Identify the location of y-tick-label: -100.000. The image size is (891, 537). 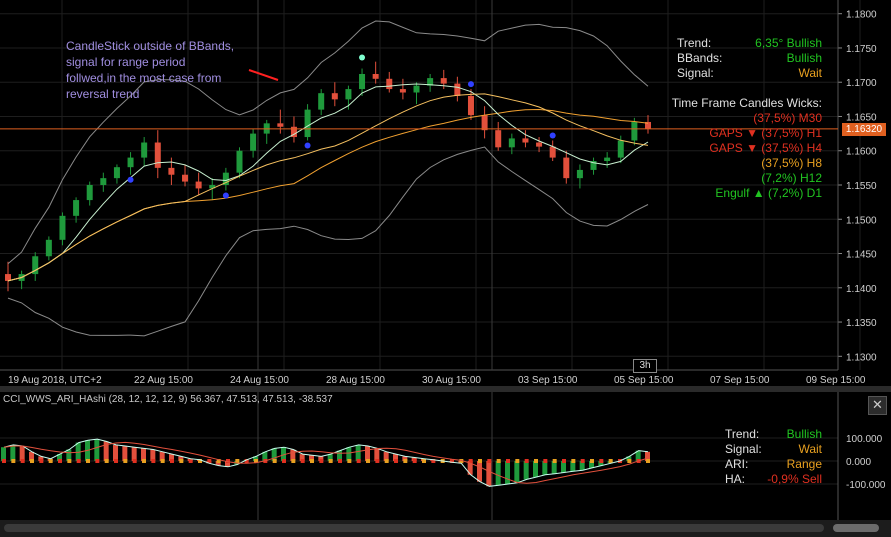
(866, 485).